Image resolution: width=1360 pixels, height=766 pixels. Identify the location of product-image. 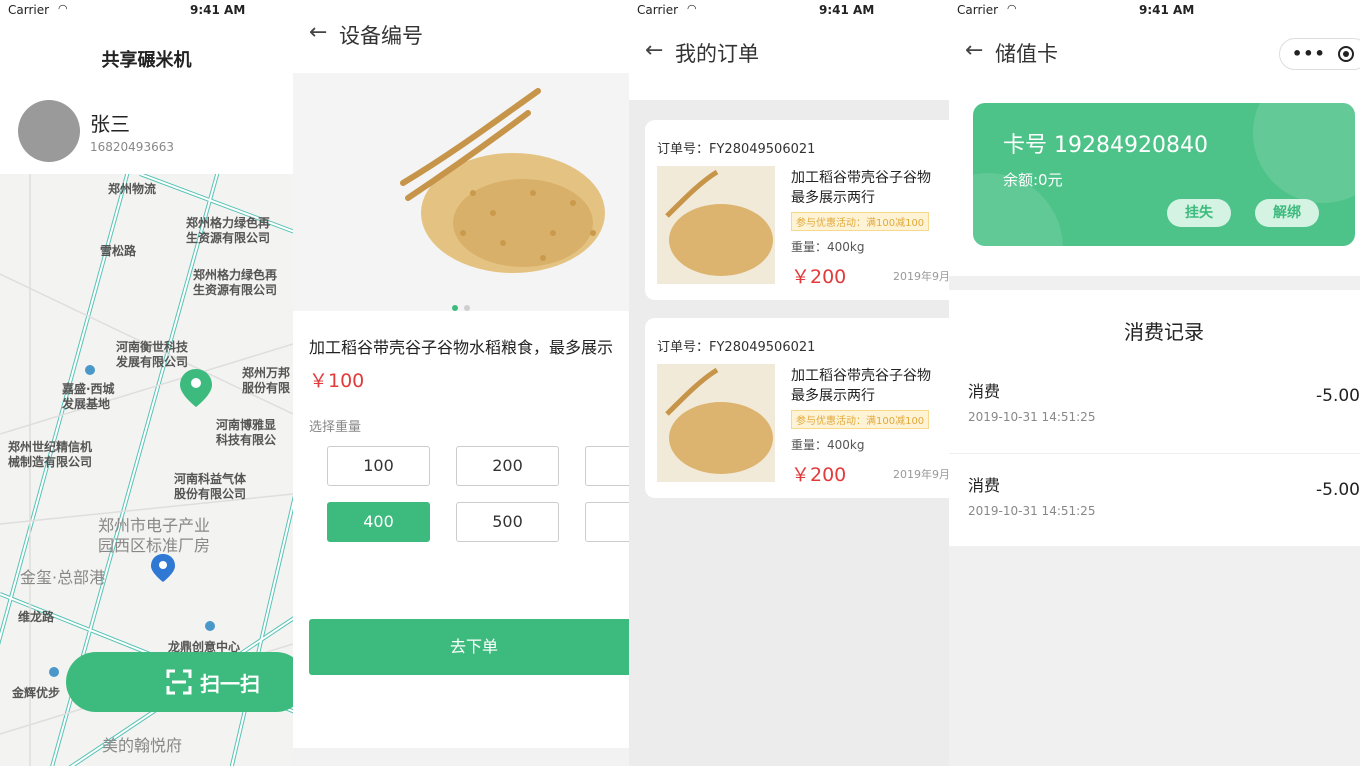
(461, 192).